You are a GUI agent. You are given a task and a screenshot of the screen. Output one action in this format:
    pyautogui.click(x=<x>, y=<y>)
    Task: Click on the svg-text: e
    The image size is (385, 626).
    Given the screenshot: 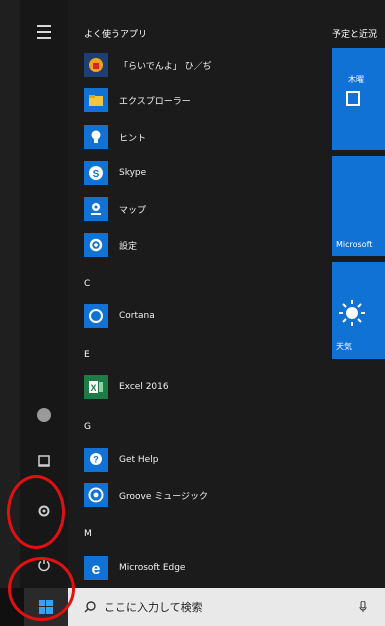 What is the action you would take?
    pyautogui.click(x=96, y=569)
    